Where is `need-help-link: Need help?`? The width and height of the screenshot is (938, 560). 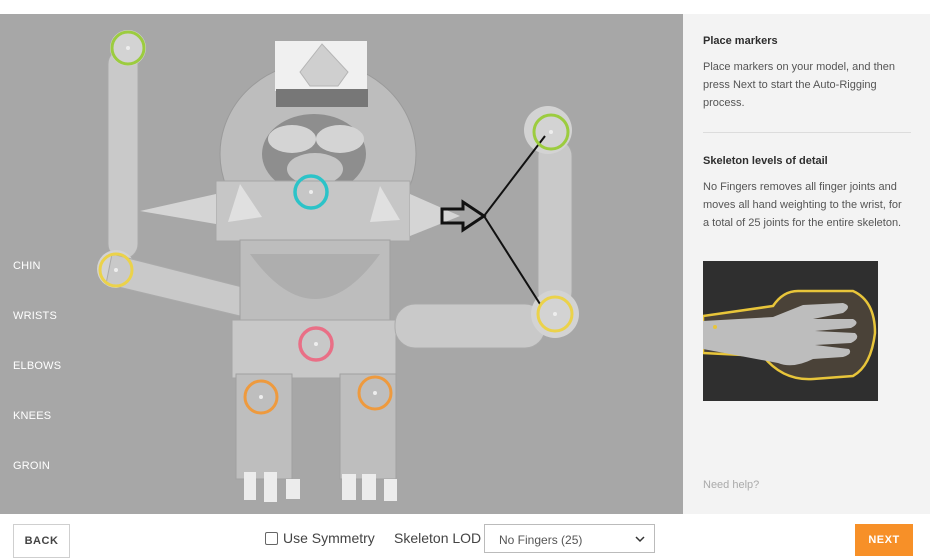
need-help-link: Need help? is located at coordinates (731, 485).